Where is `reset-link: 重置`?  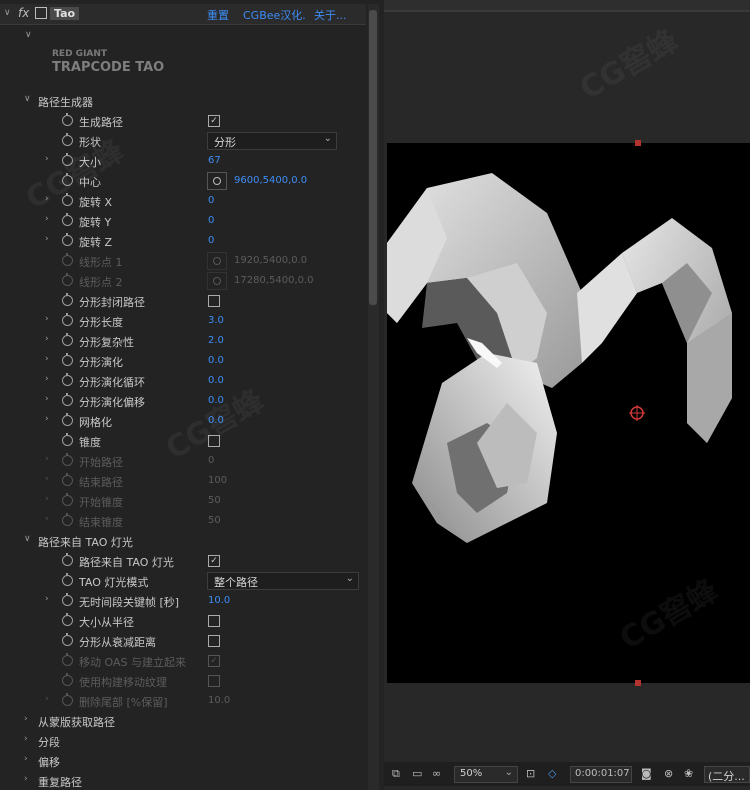 reset-link: 重置 is located at coordinates (218, 15).